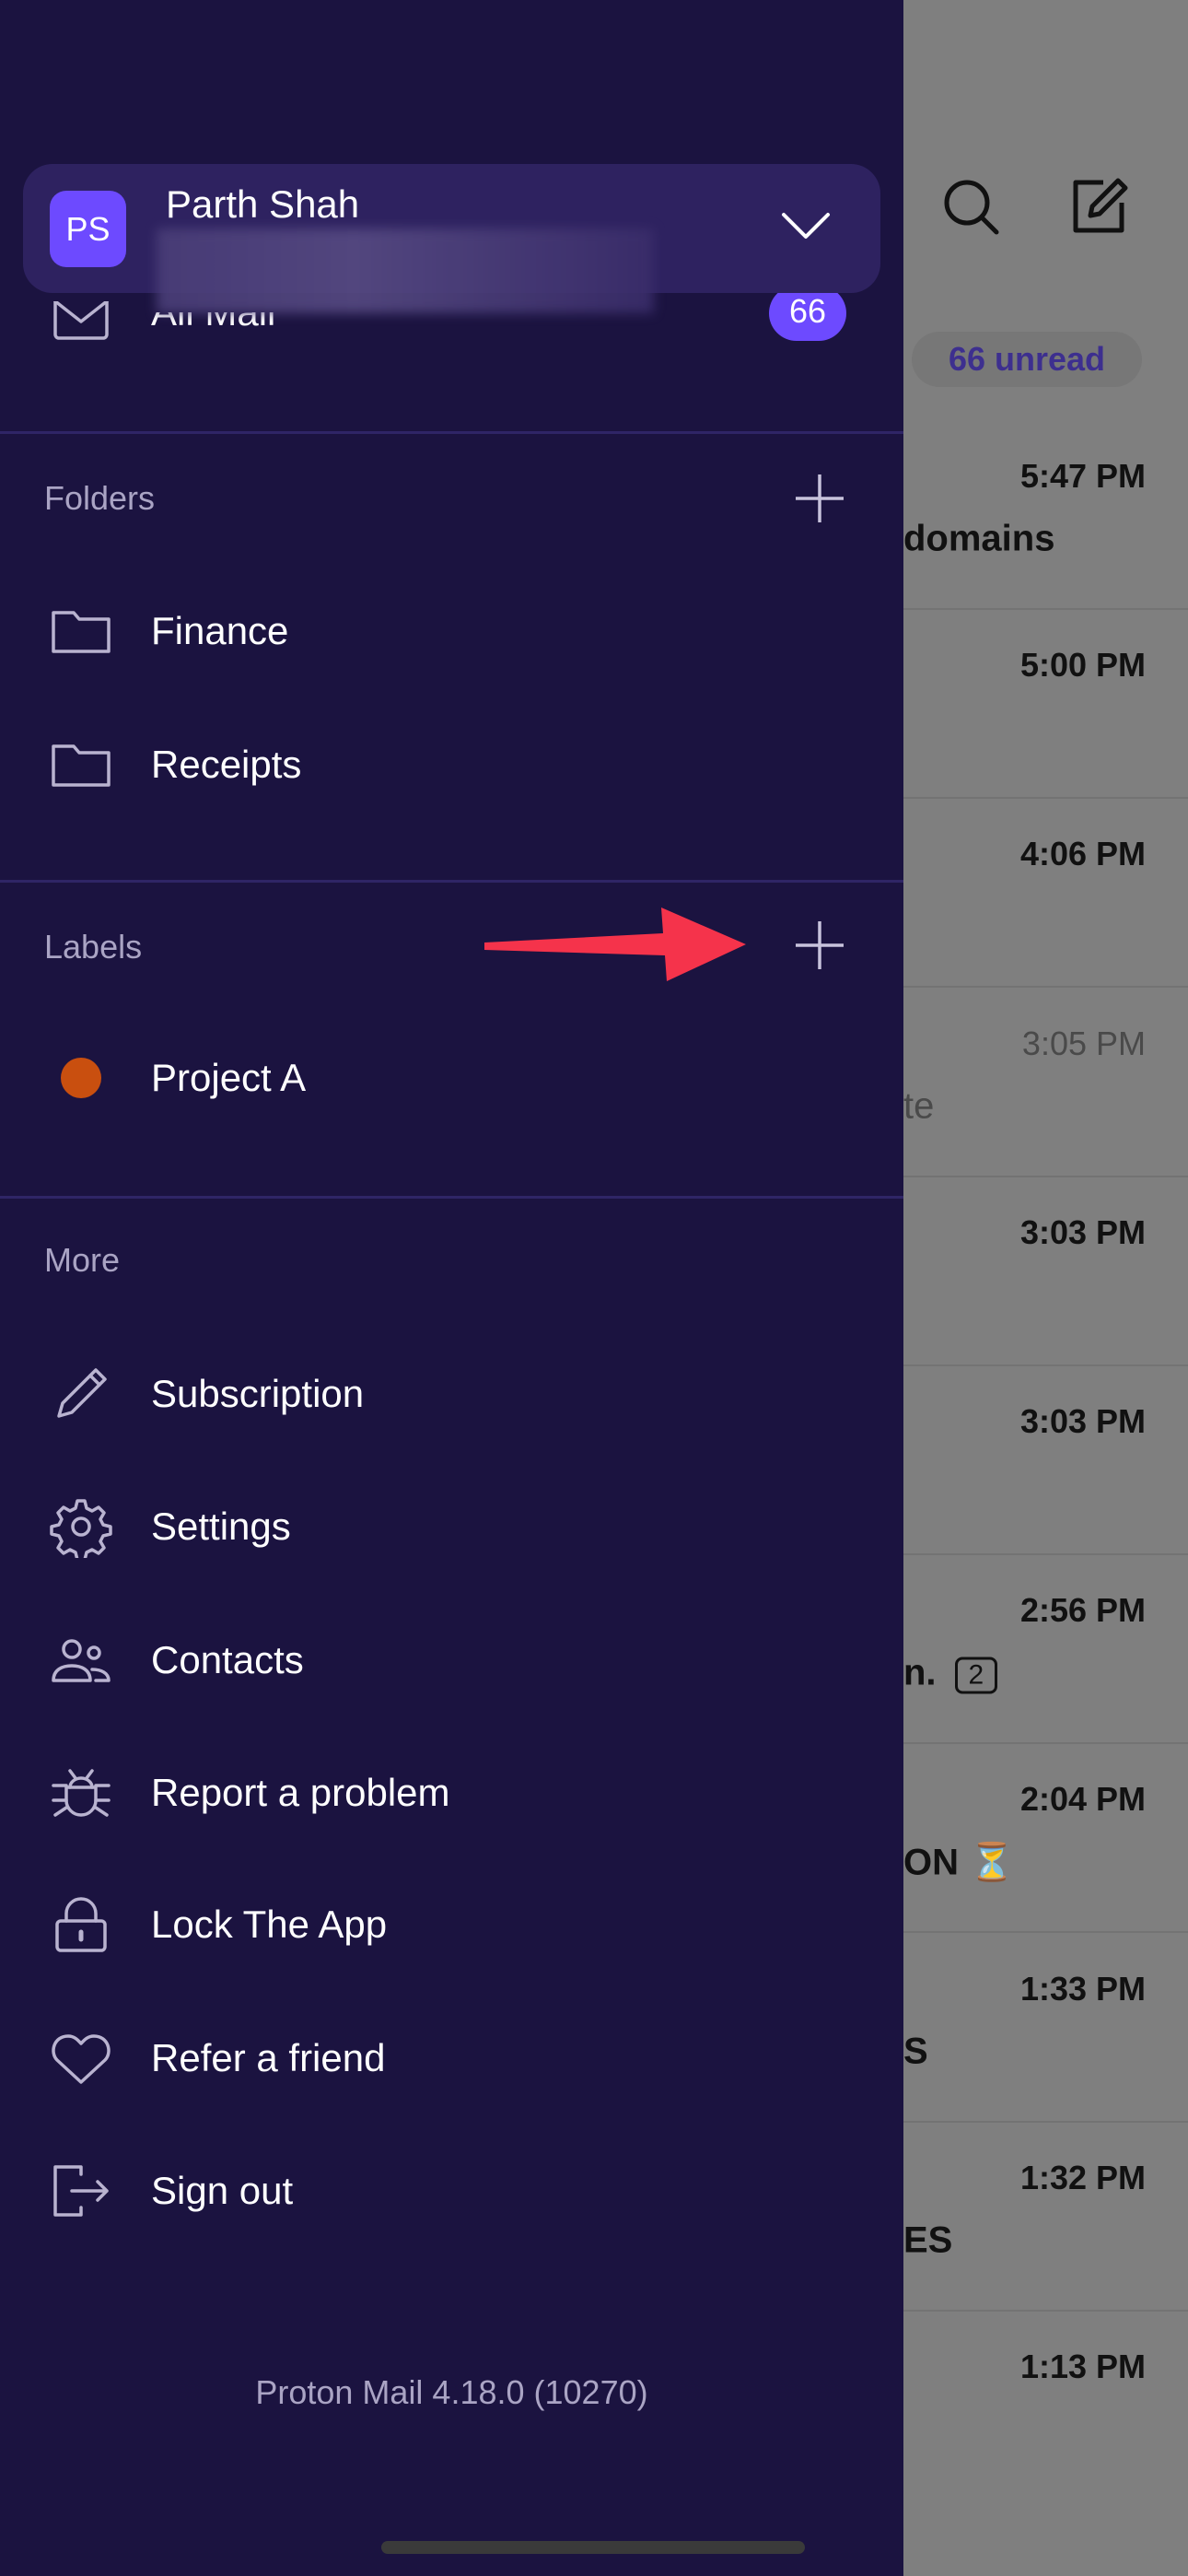 This screenshot has width=1188, height=2576. Describe the element at coordinates (263, 204) in the screenshot. I see `account-name: Parth Shah` at that location.